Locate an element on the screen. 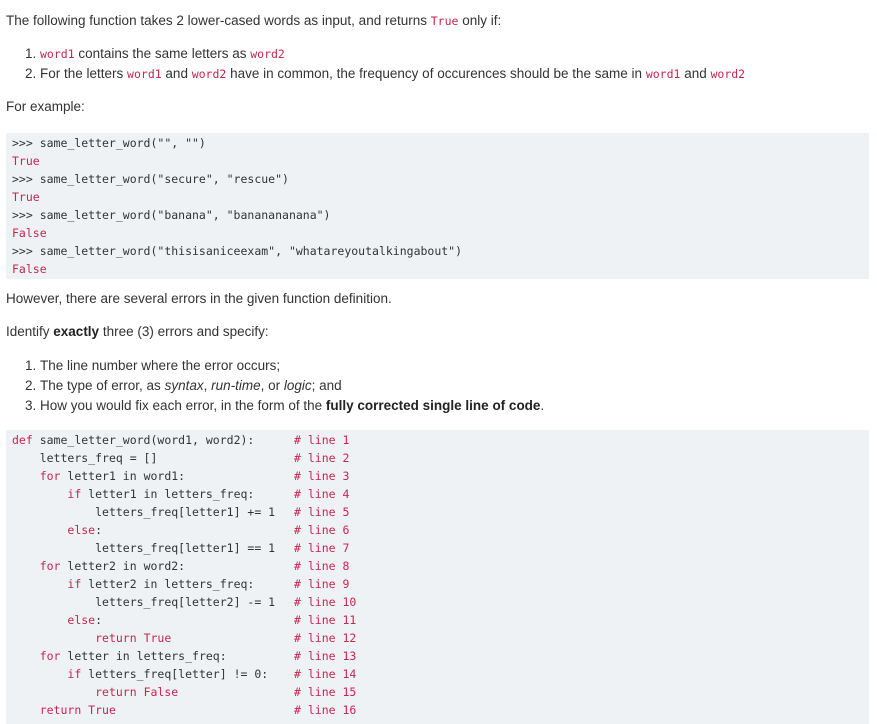  line-number-comment: # line 2 is located at coordinates (322, 458).